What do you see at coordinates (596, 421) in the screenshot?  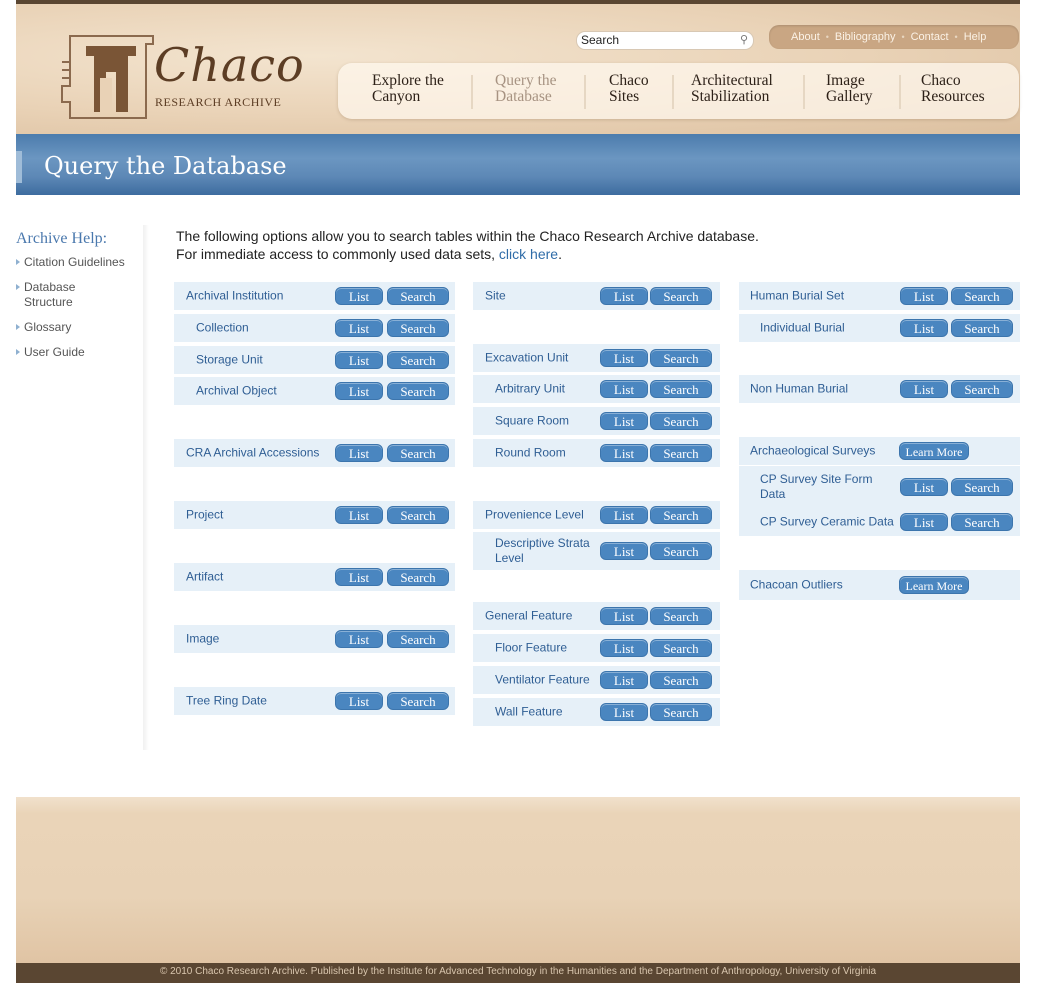 I see `query-row-square-room: Square Room List Search` at bounding box center [596, 421].